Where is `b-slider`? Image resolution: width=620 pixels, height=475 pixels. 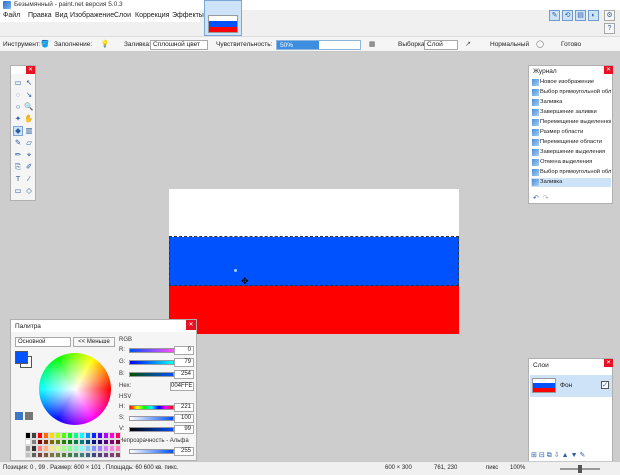 b-slider is located at coordinates (151, 374).